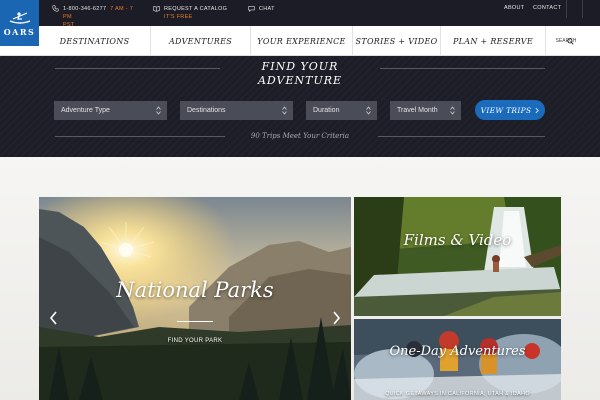  Describe the element at coordinates (156, 8) in the screenshot. I see `book-icon` at that location.